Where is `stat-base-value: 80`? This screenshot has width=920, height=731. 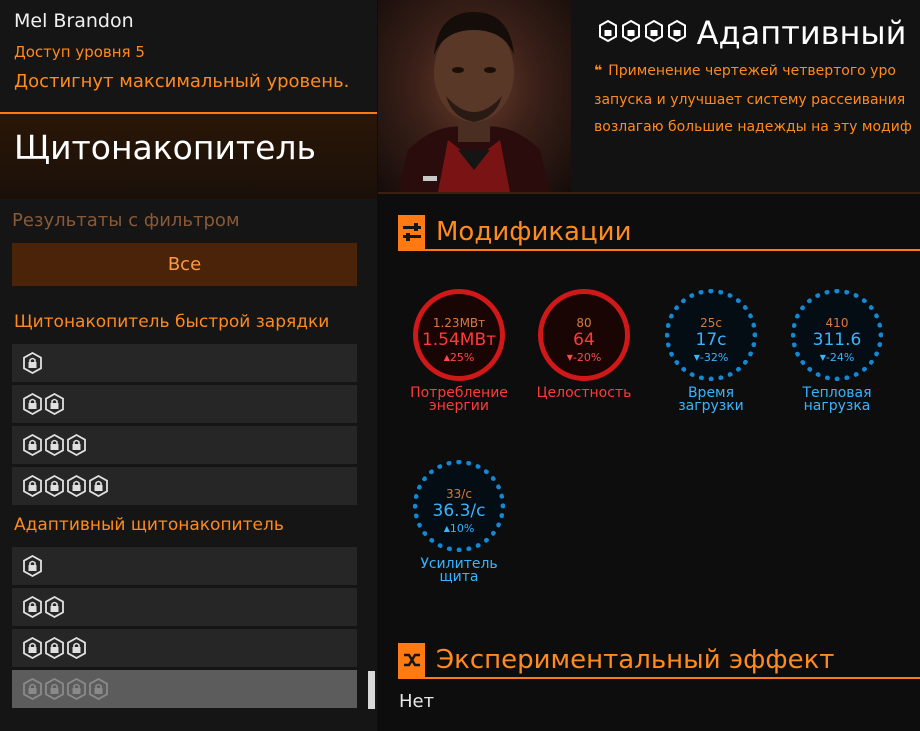 stat-base-value: 80 is located at coordinates (584, 323).